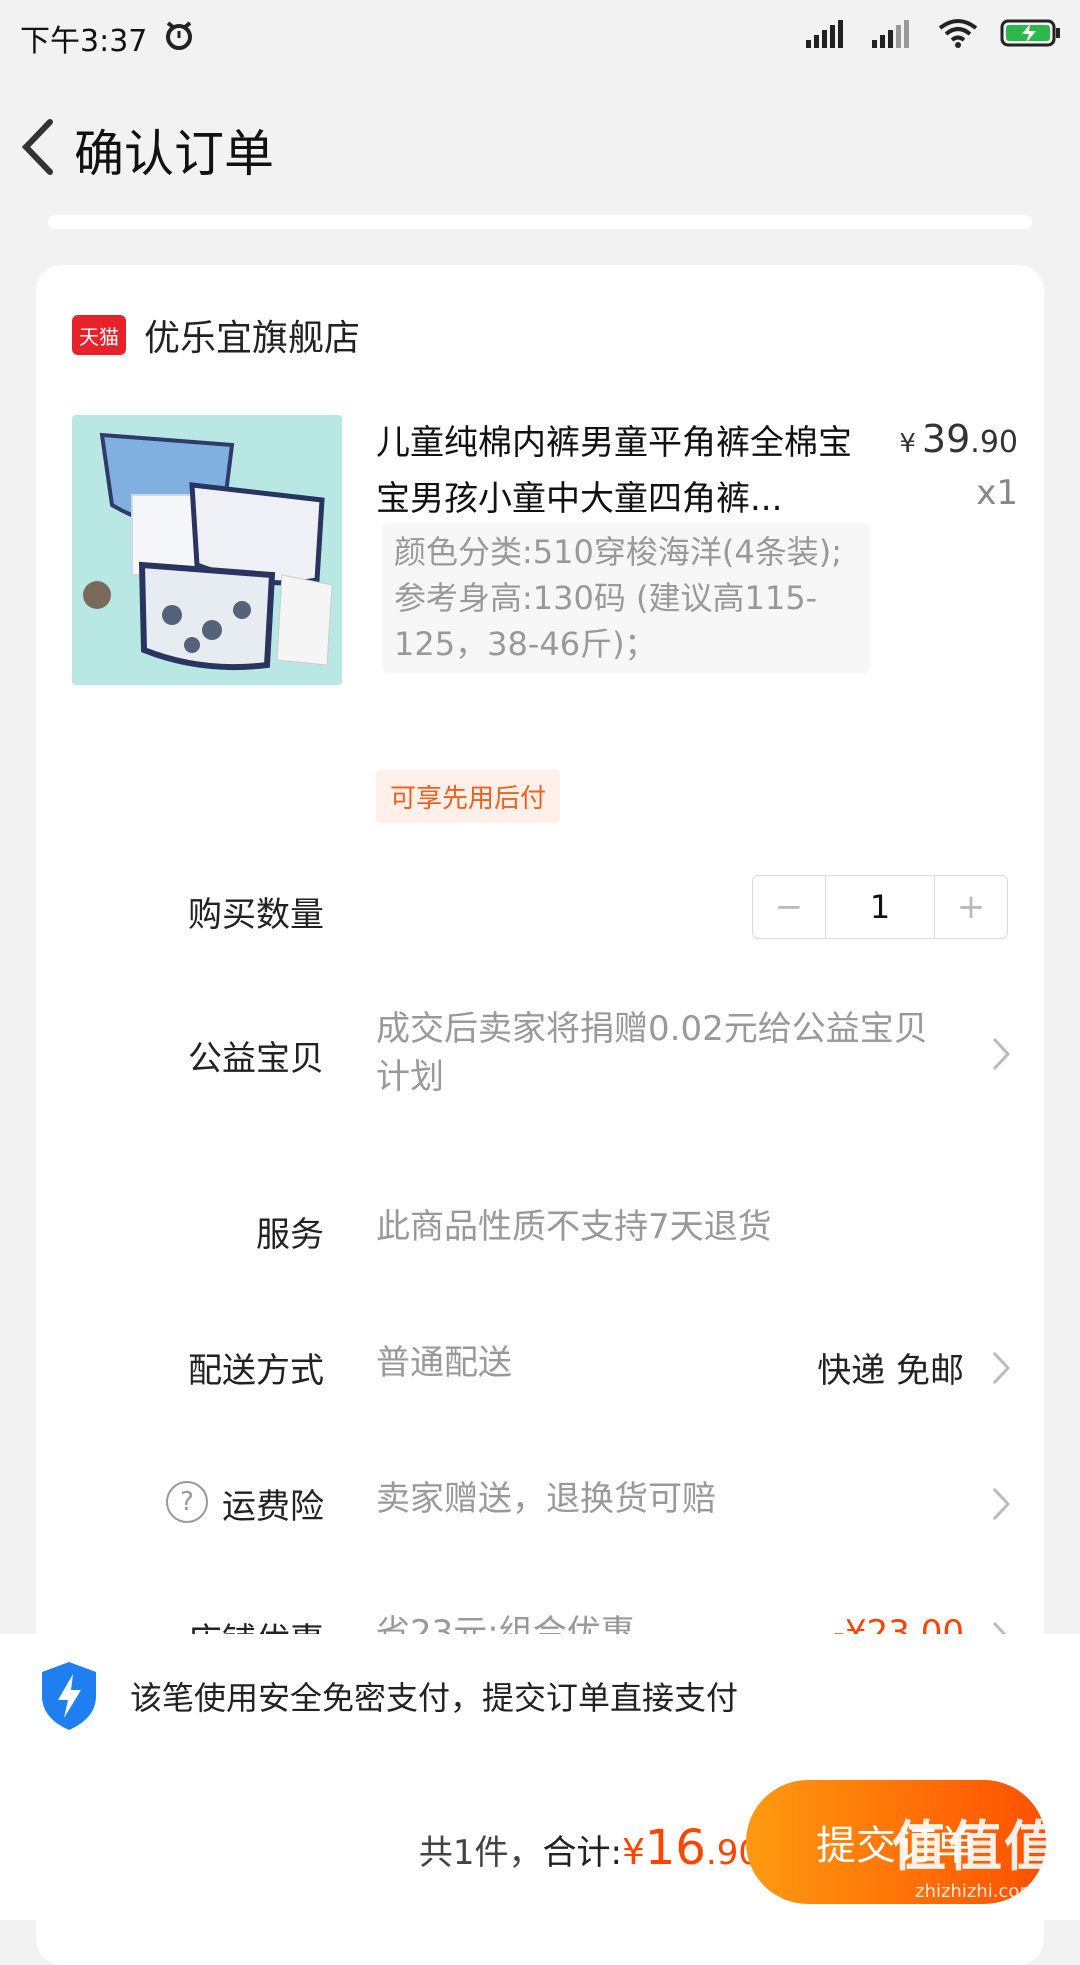 This screenshot has height=1965, width=1080. Describe the element at coordinates (652, 1053) in the screenshot. I see `charity-value: 成交后卖家将捐赠0.02元给公益宝贝计划` at that location.